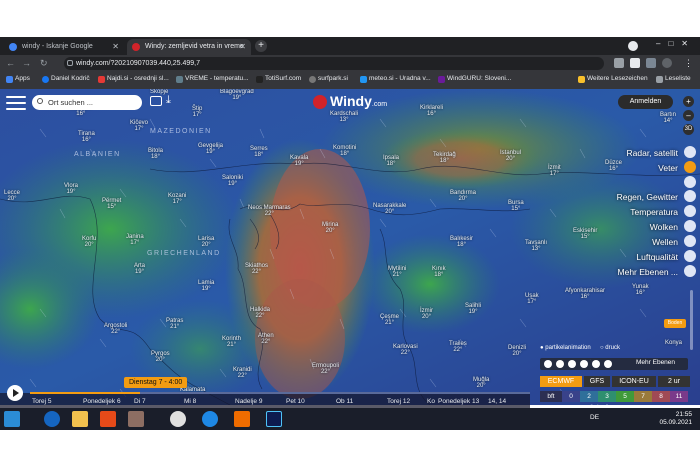  I want to click on internet-explorer-icon, so click(52, 419).